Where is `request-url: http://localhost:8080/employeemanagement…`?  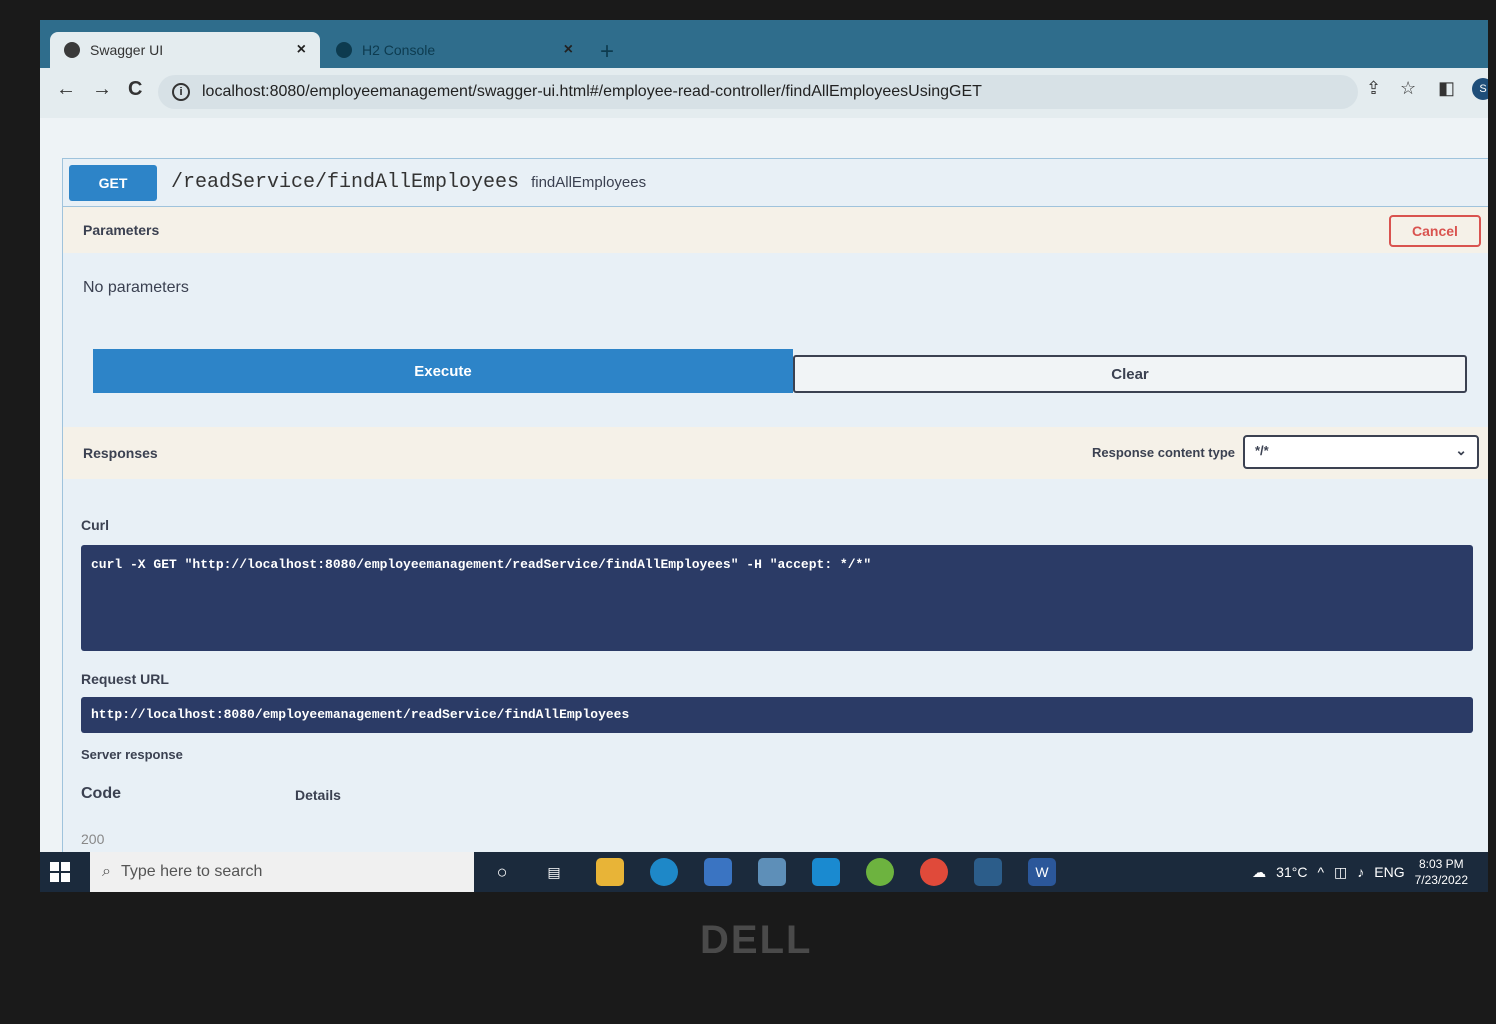 request-url: http://localhost:8080/employeemanagement… is located at coordinates (360, 714).